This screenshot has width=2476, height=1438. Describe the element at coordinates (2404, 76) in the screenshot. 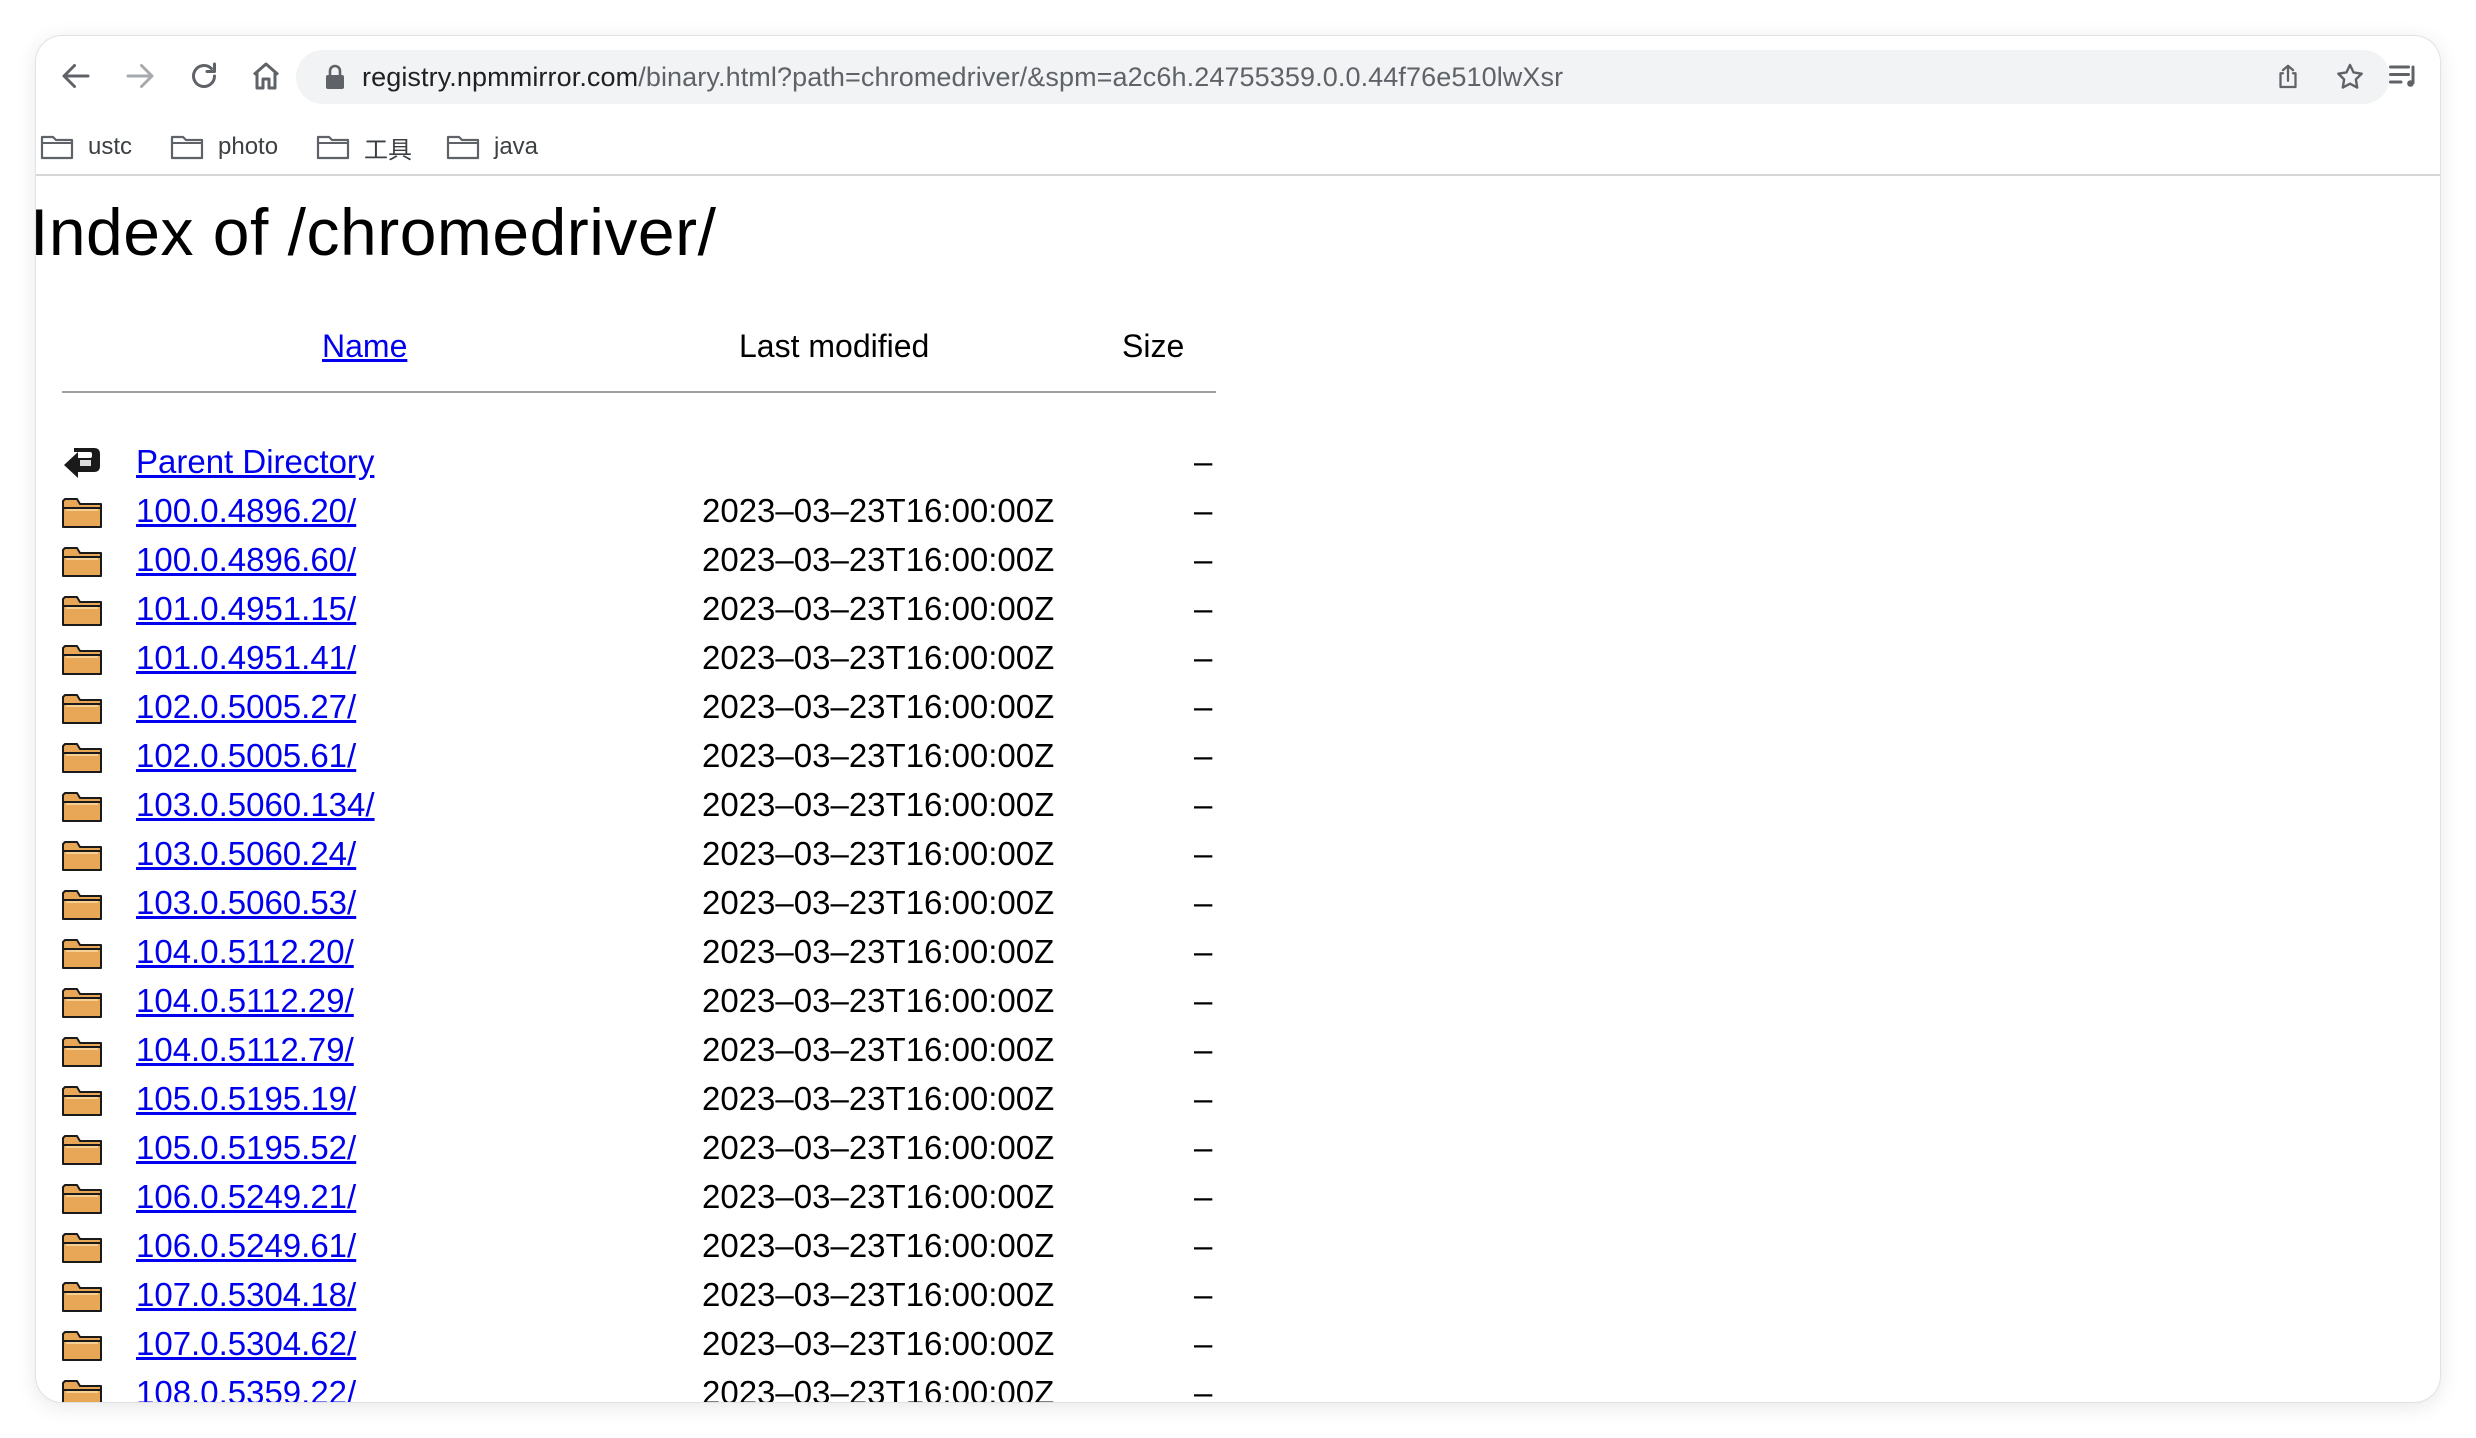

I see `reading-list-button` at that location.